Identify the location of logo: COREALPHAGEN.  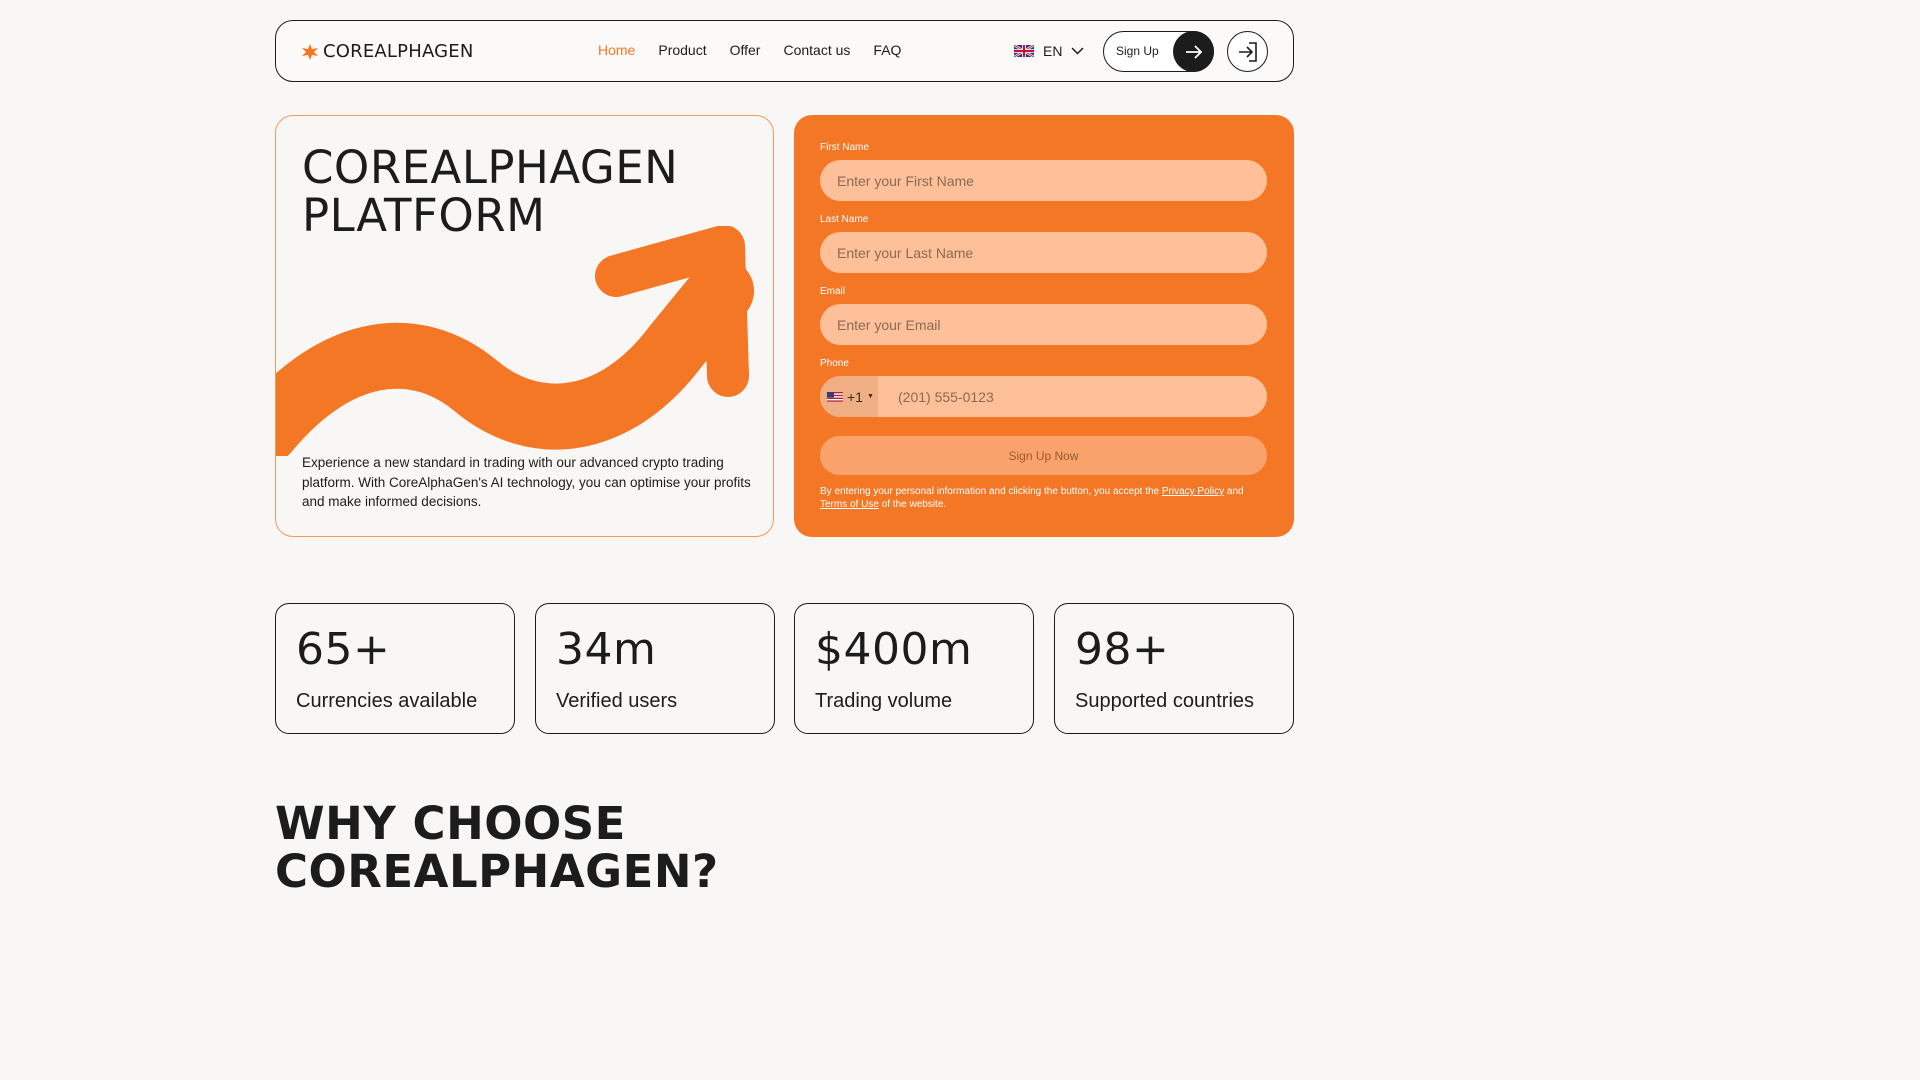
(388, 51).